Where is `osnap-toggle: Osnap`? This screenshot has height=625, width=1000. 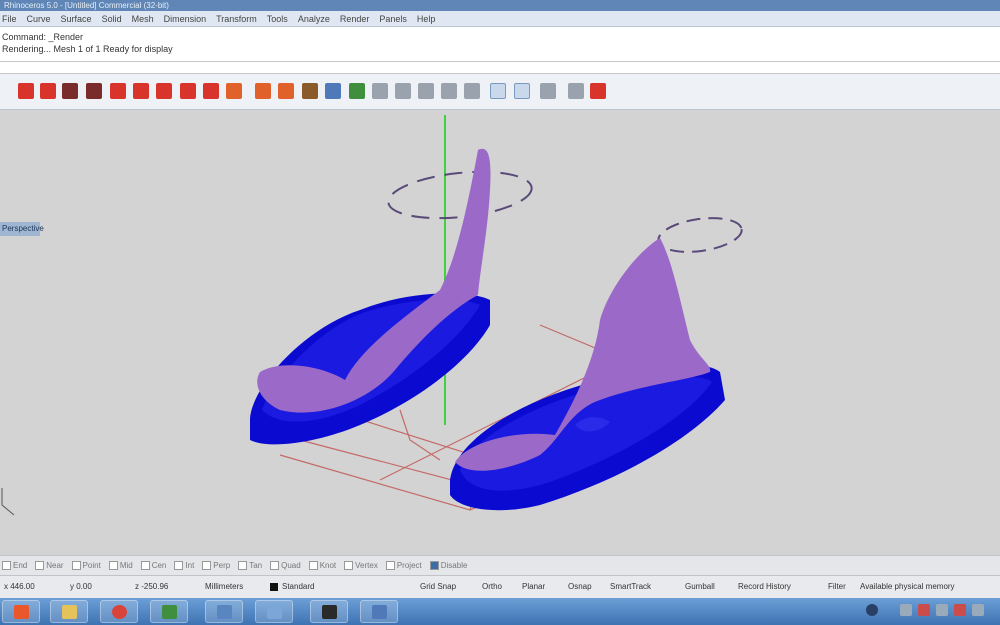
osnap-toggle: Osnap is located at coordinates (580, 586).